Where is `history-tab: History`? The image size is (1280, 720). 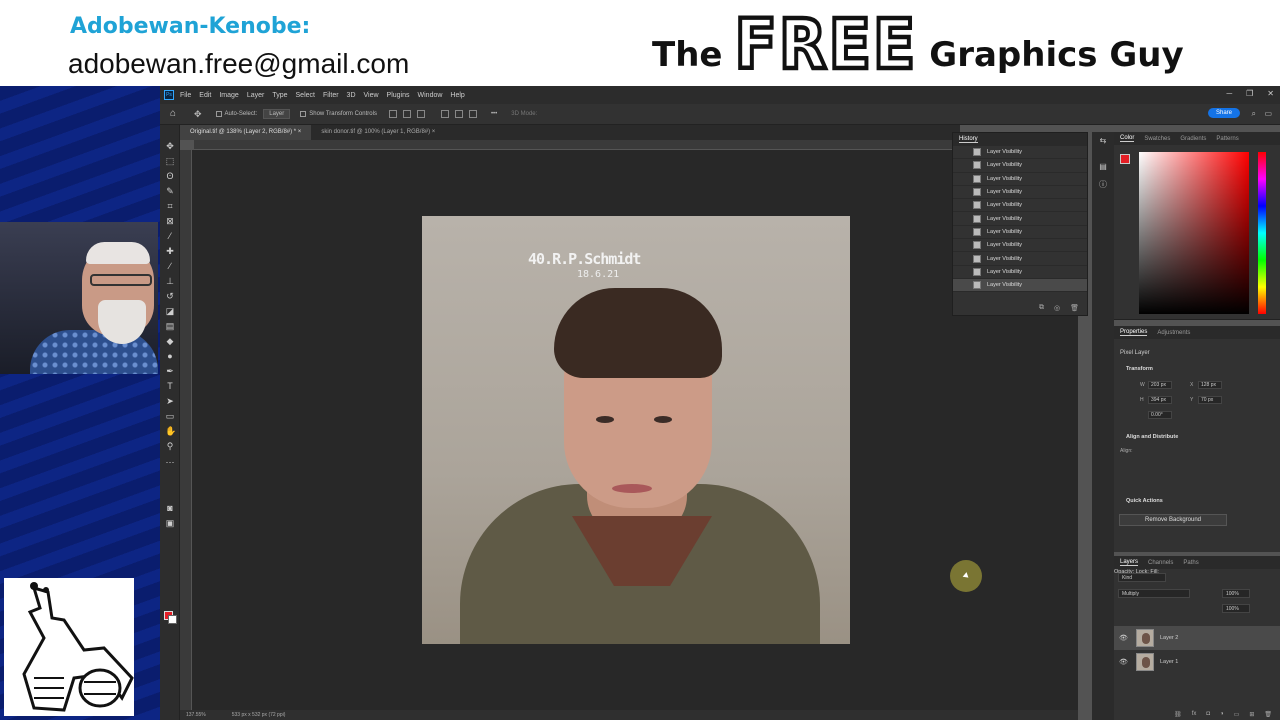
history-tab: History is located at coordinates (968, 139).